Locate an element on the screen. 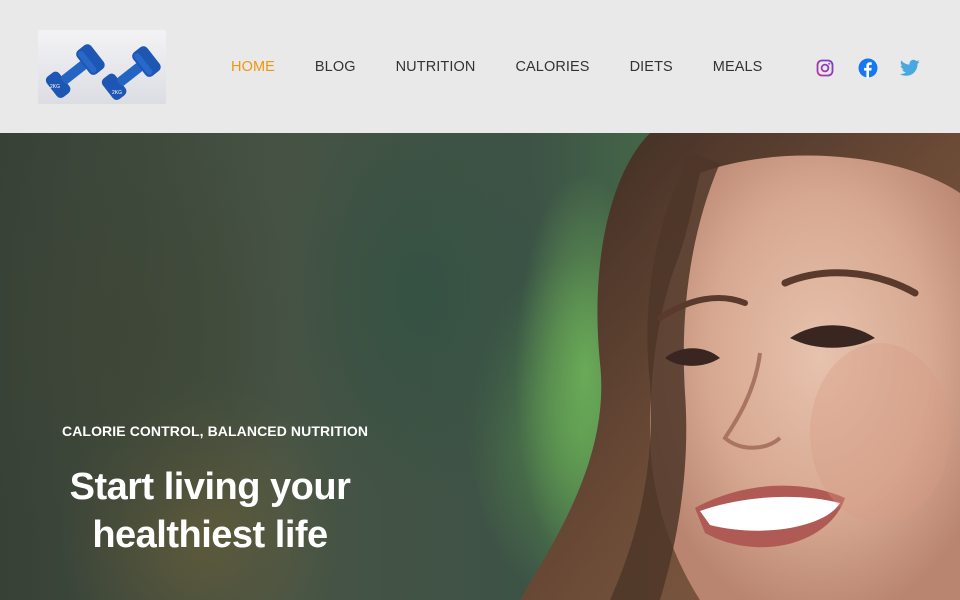  facebook-icon is located at coordinates (868, 68).